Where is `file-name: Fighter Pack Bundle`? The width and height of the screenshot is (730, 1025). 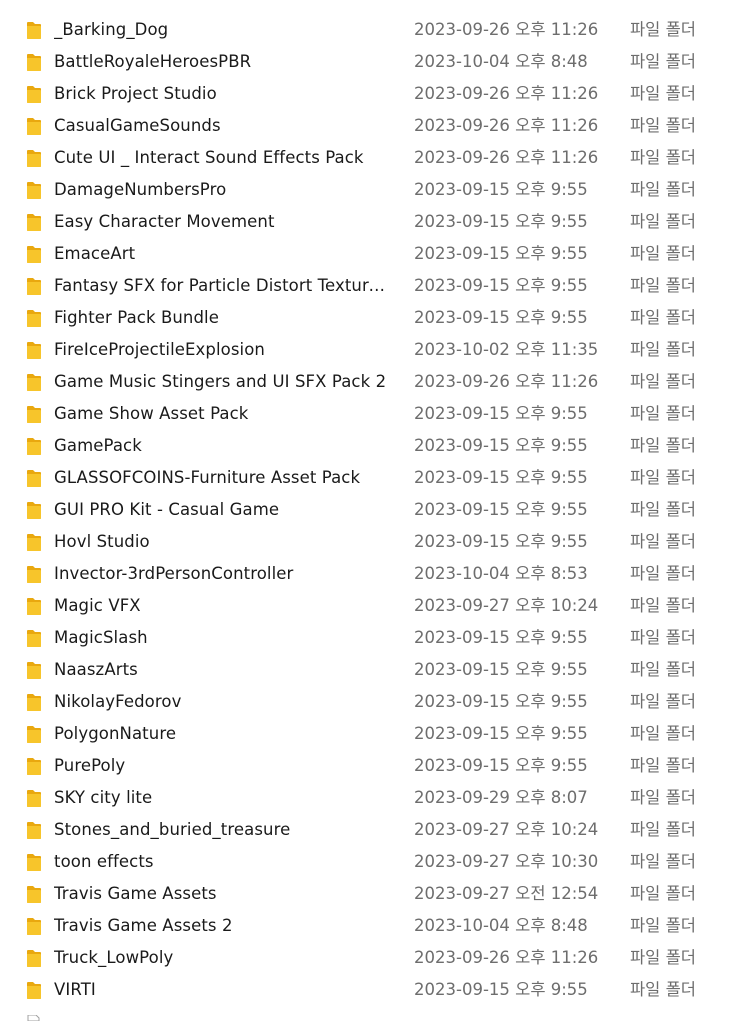 file-name: Fighter Pack Bundle is located at coordinates (222, 318).